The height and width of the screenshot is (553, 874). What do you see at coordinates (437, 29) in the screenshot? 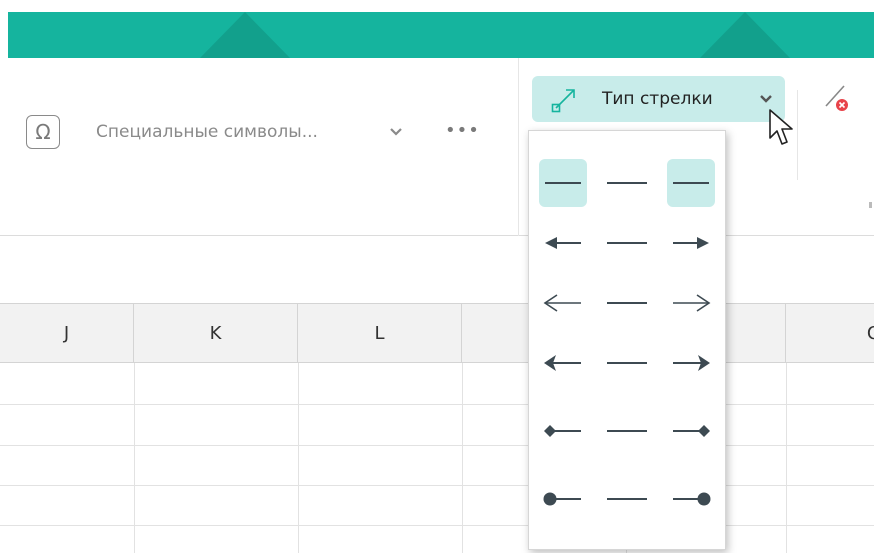
I see `title-bar` at bounding box center [437, 29].